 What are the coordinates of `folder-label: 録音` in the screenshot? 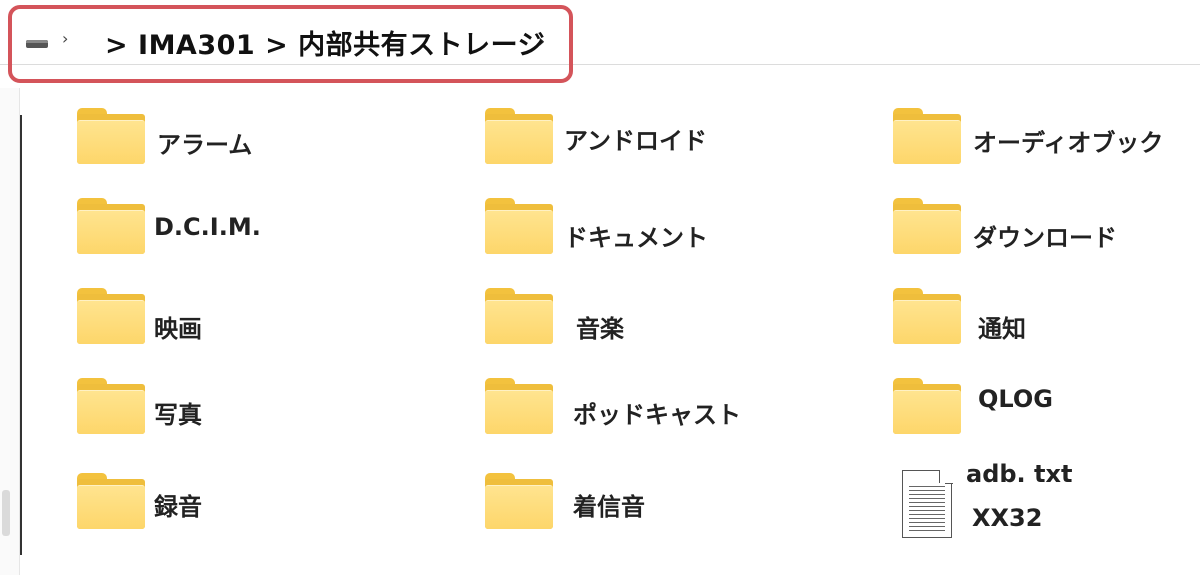 It's located at (178, 507).